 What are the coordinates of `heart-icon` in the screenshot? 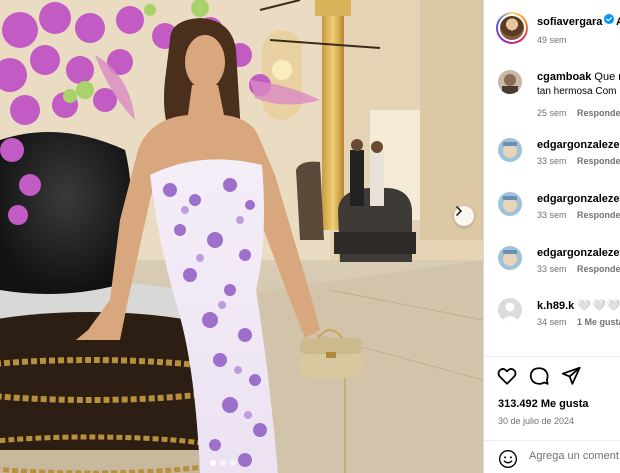 It's located at (507, 376).